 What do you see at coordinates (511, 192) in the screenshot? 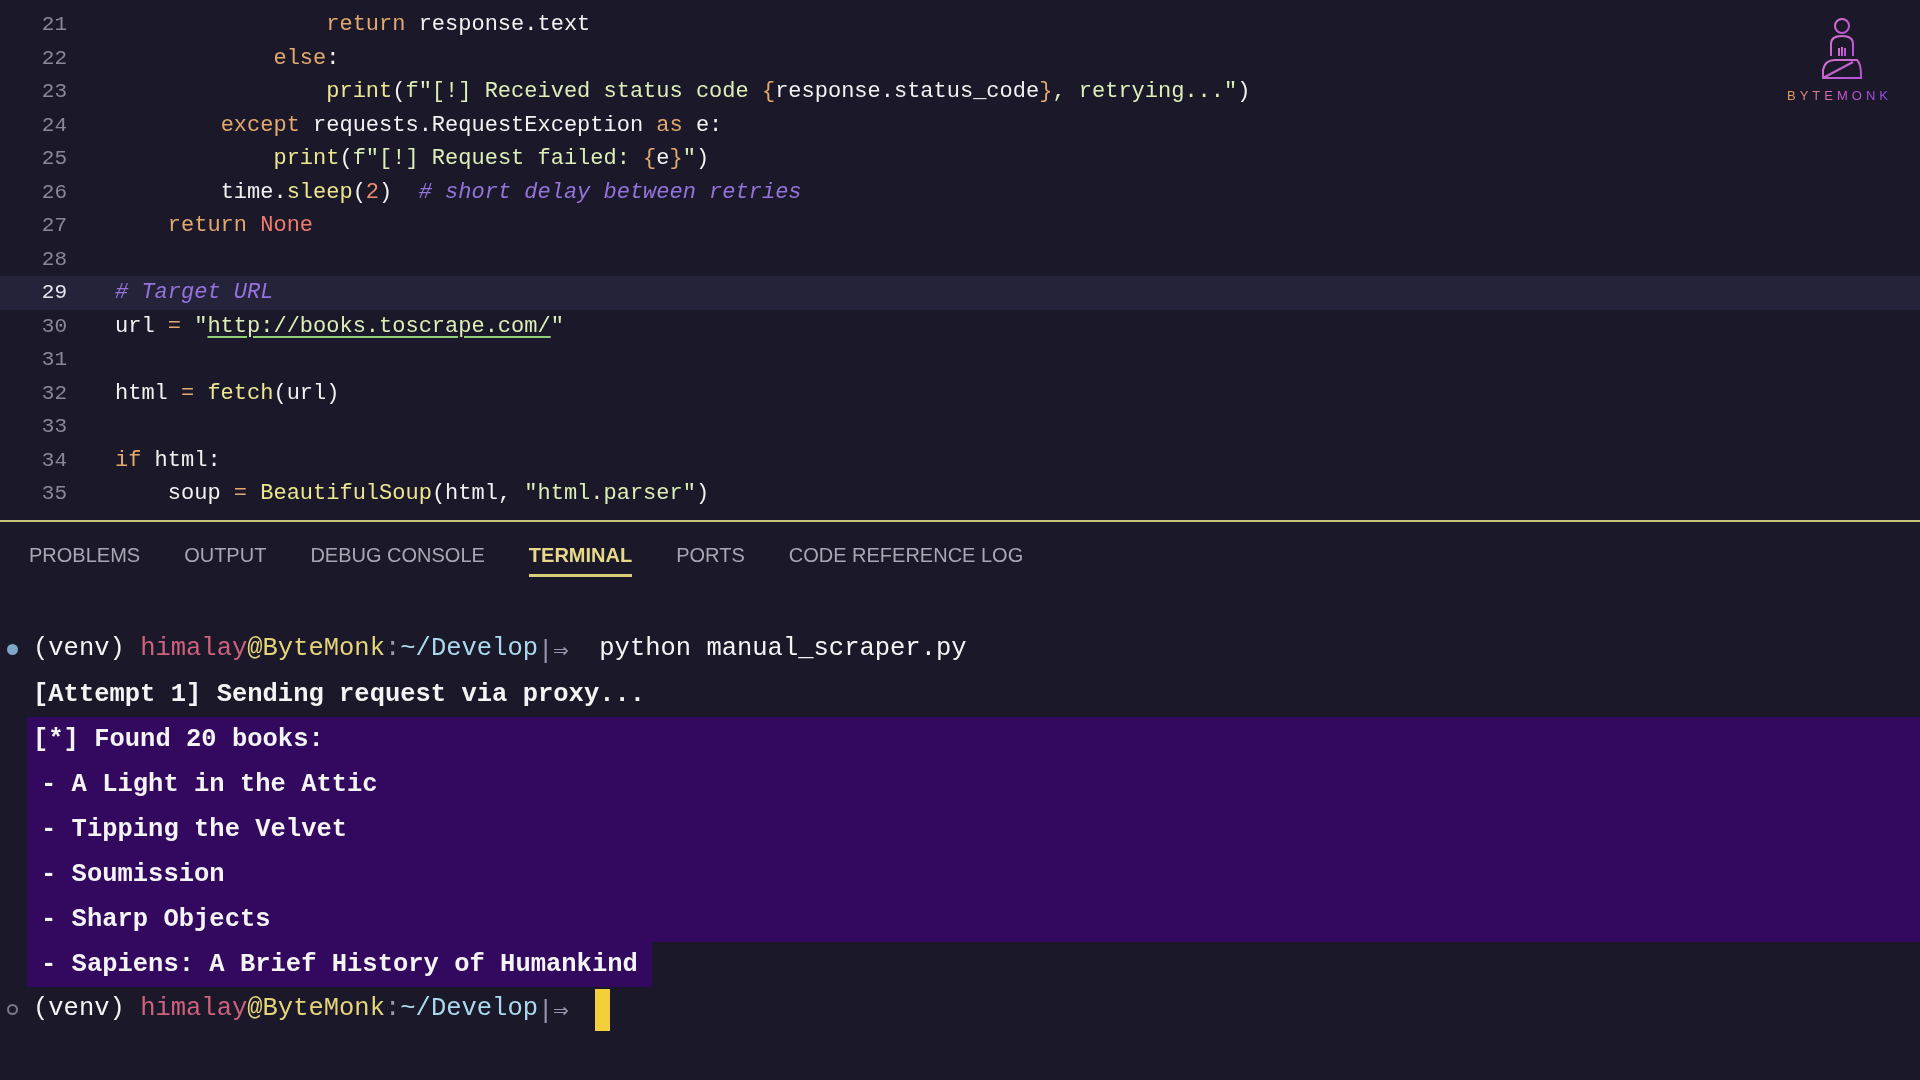
I see `code-line: time.sleep(2) # short delay between retries` at bounding box center [511, 192].